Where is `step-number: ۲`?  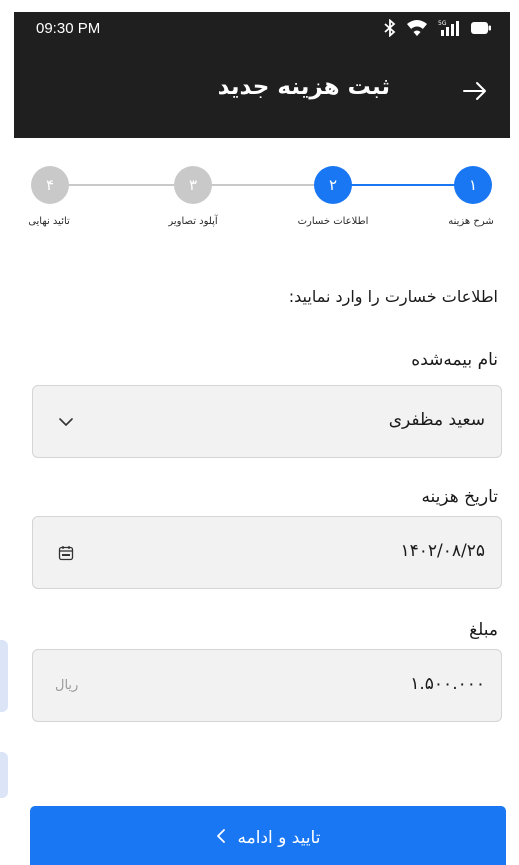 step-number: ۲ is located at coordinates (333, 185).